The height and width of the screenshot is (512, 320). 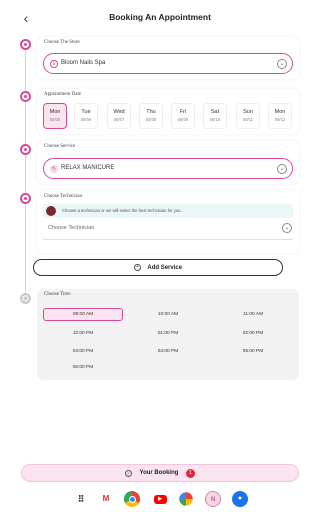 I want to click on service-select-value: RELAX MANICURE, so click(x=88, y=168).